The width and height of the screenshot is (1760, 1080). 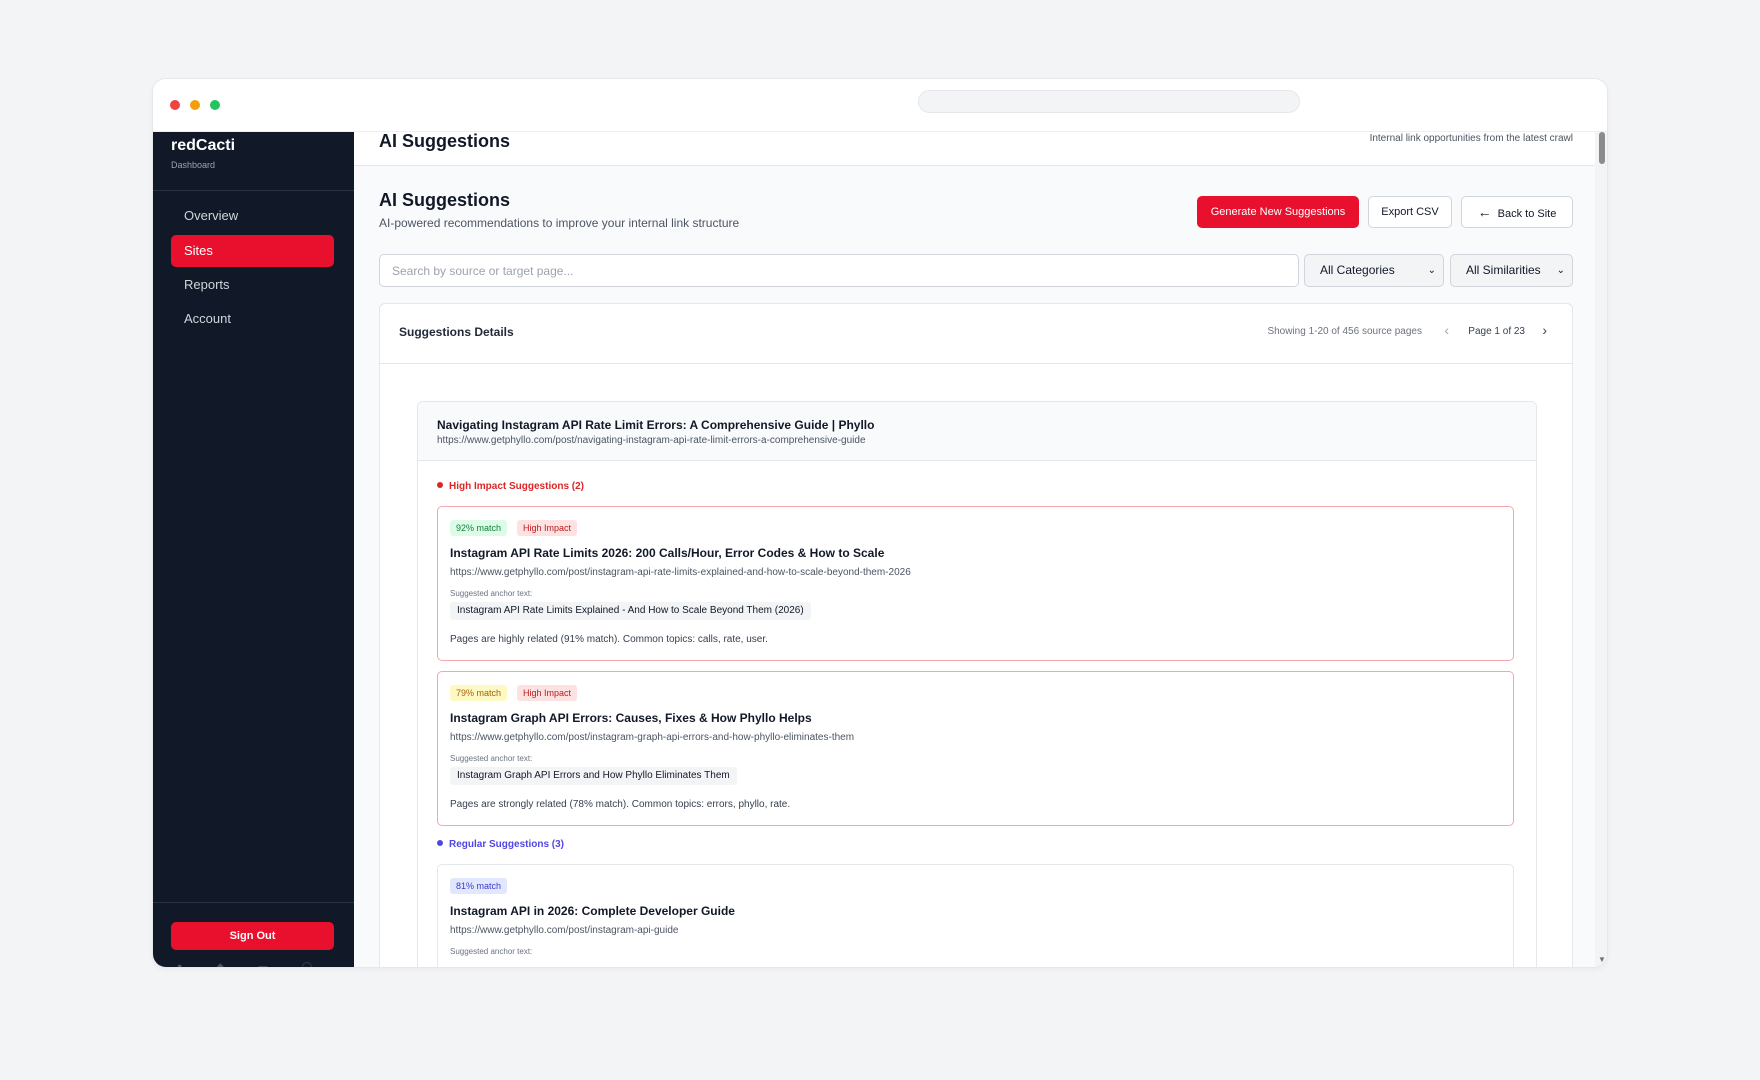 What do you see at coordinates (1344, 331) in the screenshot?
I see `results-count: Showing 1-20 of 456 source pages` at bounding box center [1344, 331].